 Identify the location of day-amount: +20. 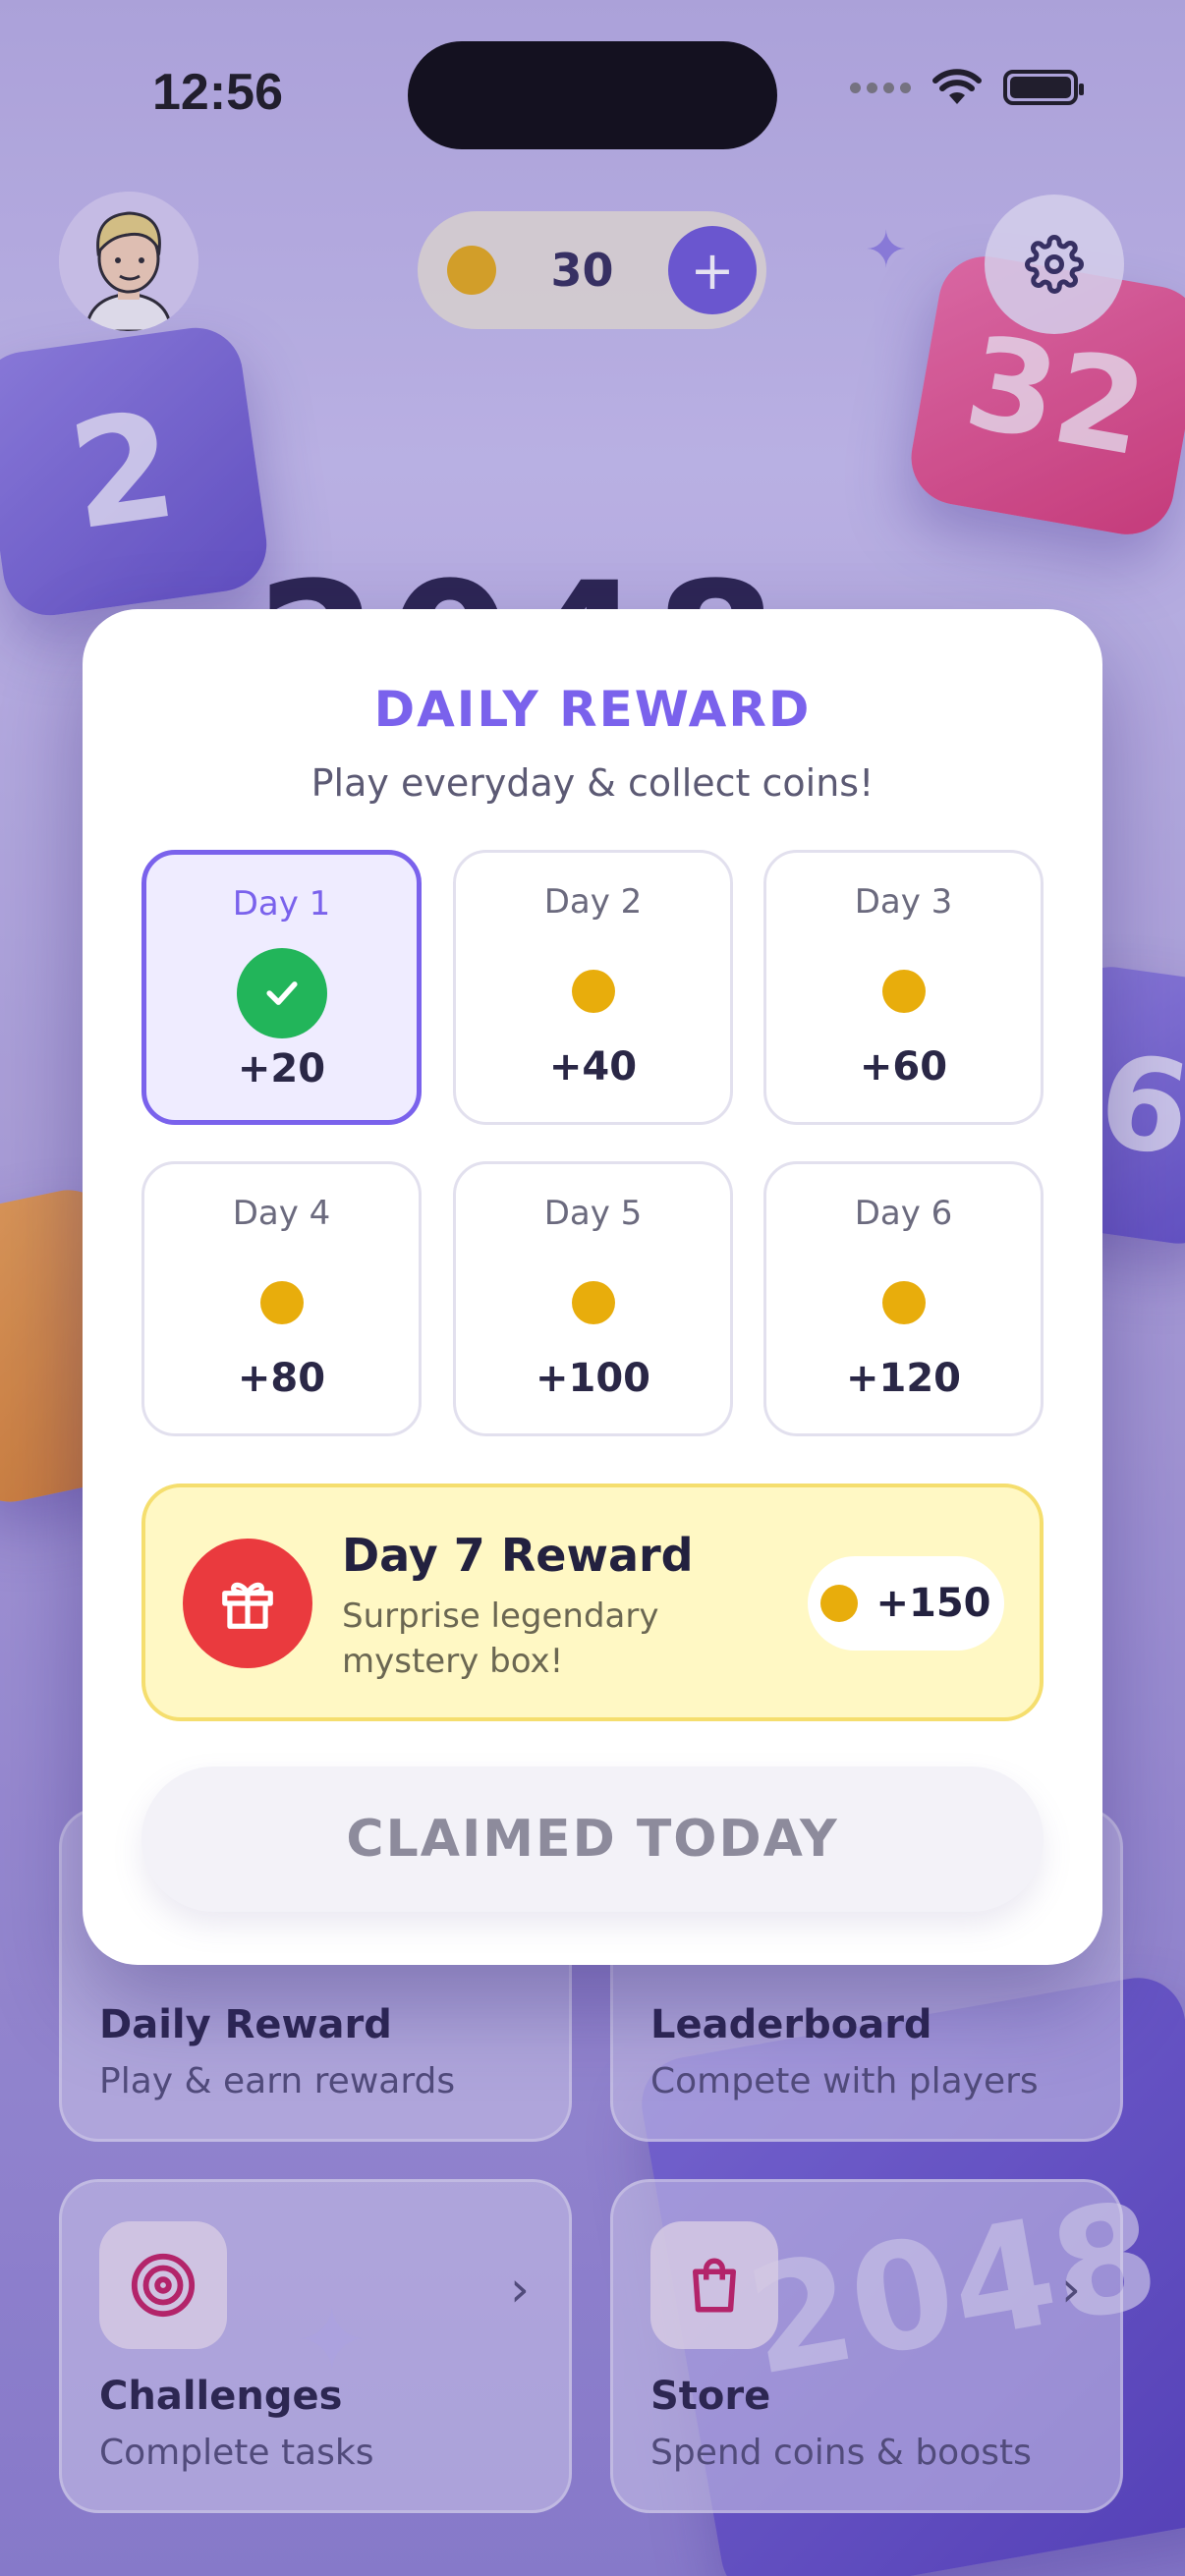
(282, 1069).